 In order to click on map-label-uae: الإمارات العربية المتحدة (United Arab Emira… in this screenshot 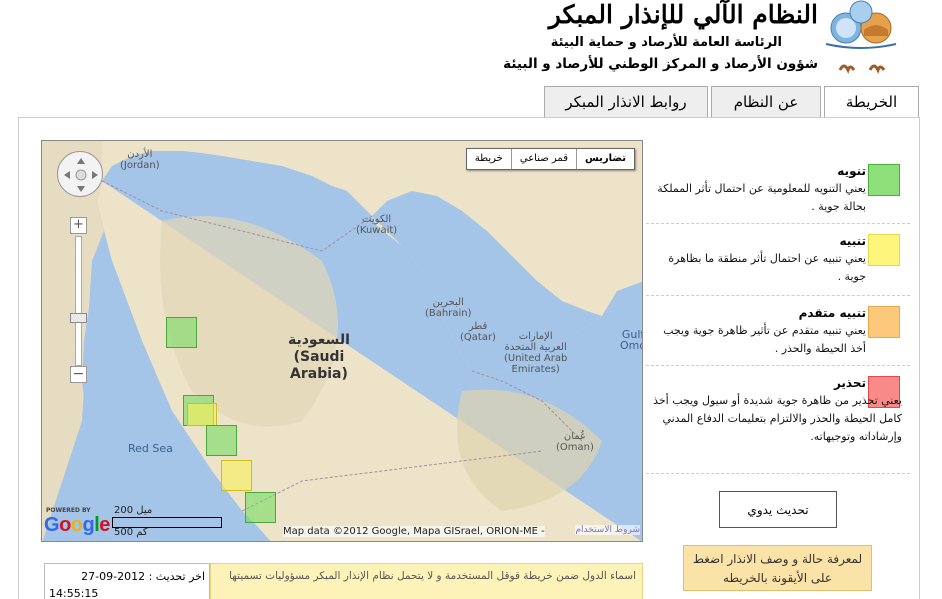, I will do `click(536, 353)`.